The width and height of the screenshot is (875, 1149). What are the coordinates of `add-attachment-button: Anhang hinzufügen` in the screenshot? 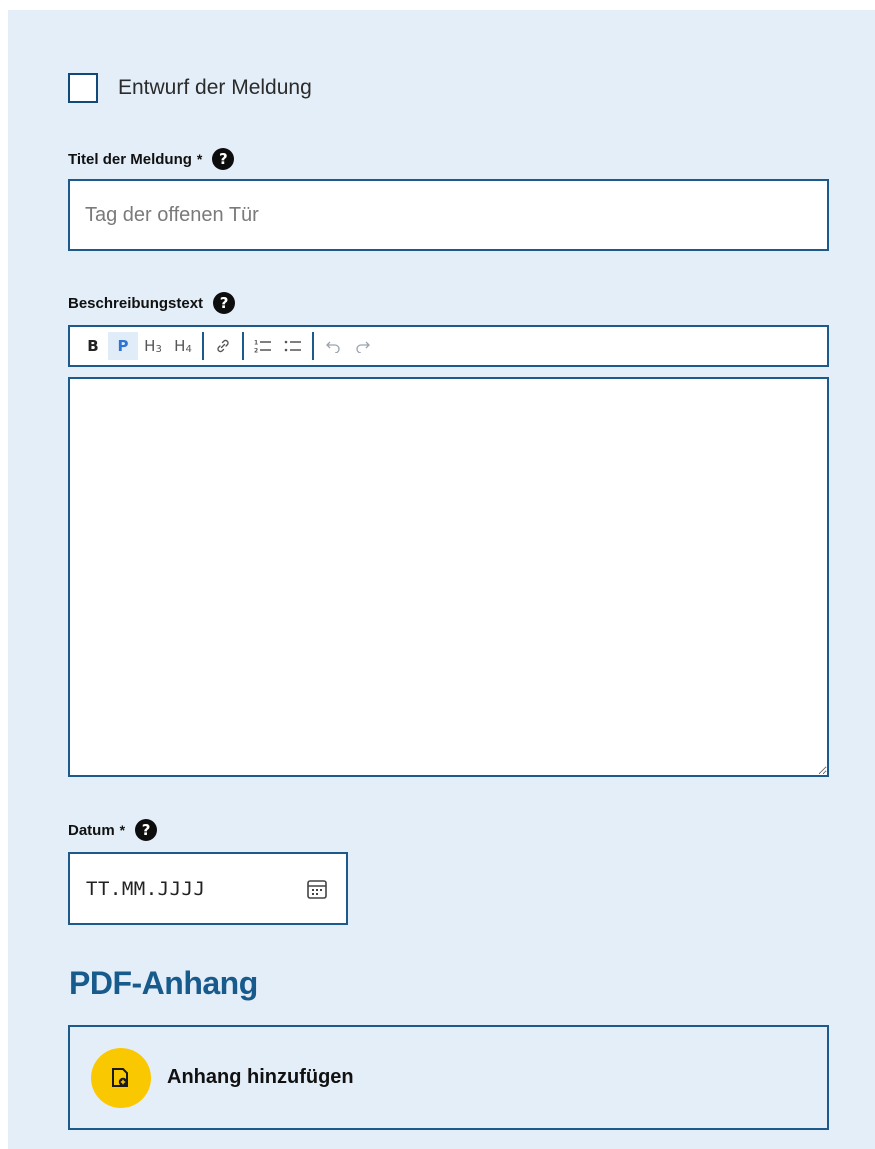 It's located at (448, 1077).